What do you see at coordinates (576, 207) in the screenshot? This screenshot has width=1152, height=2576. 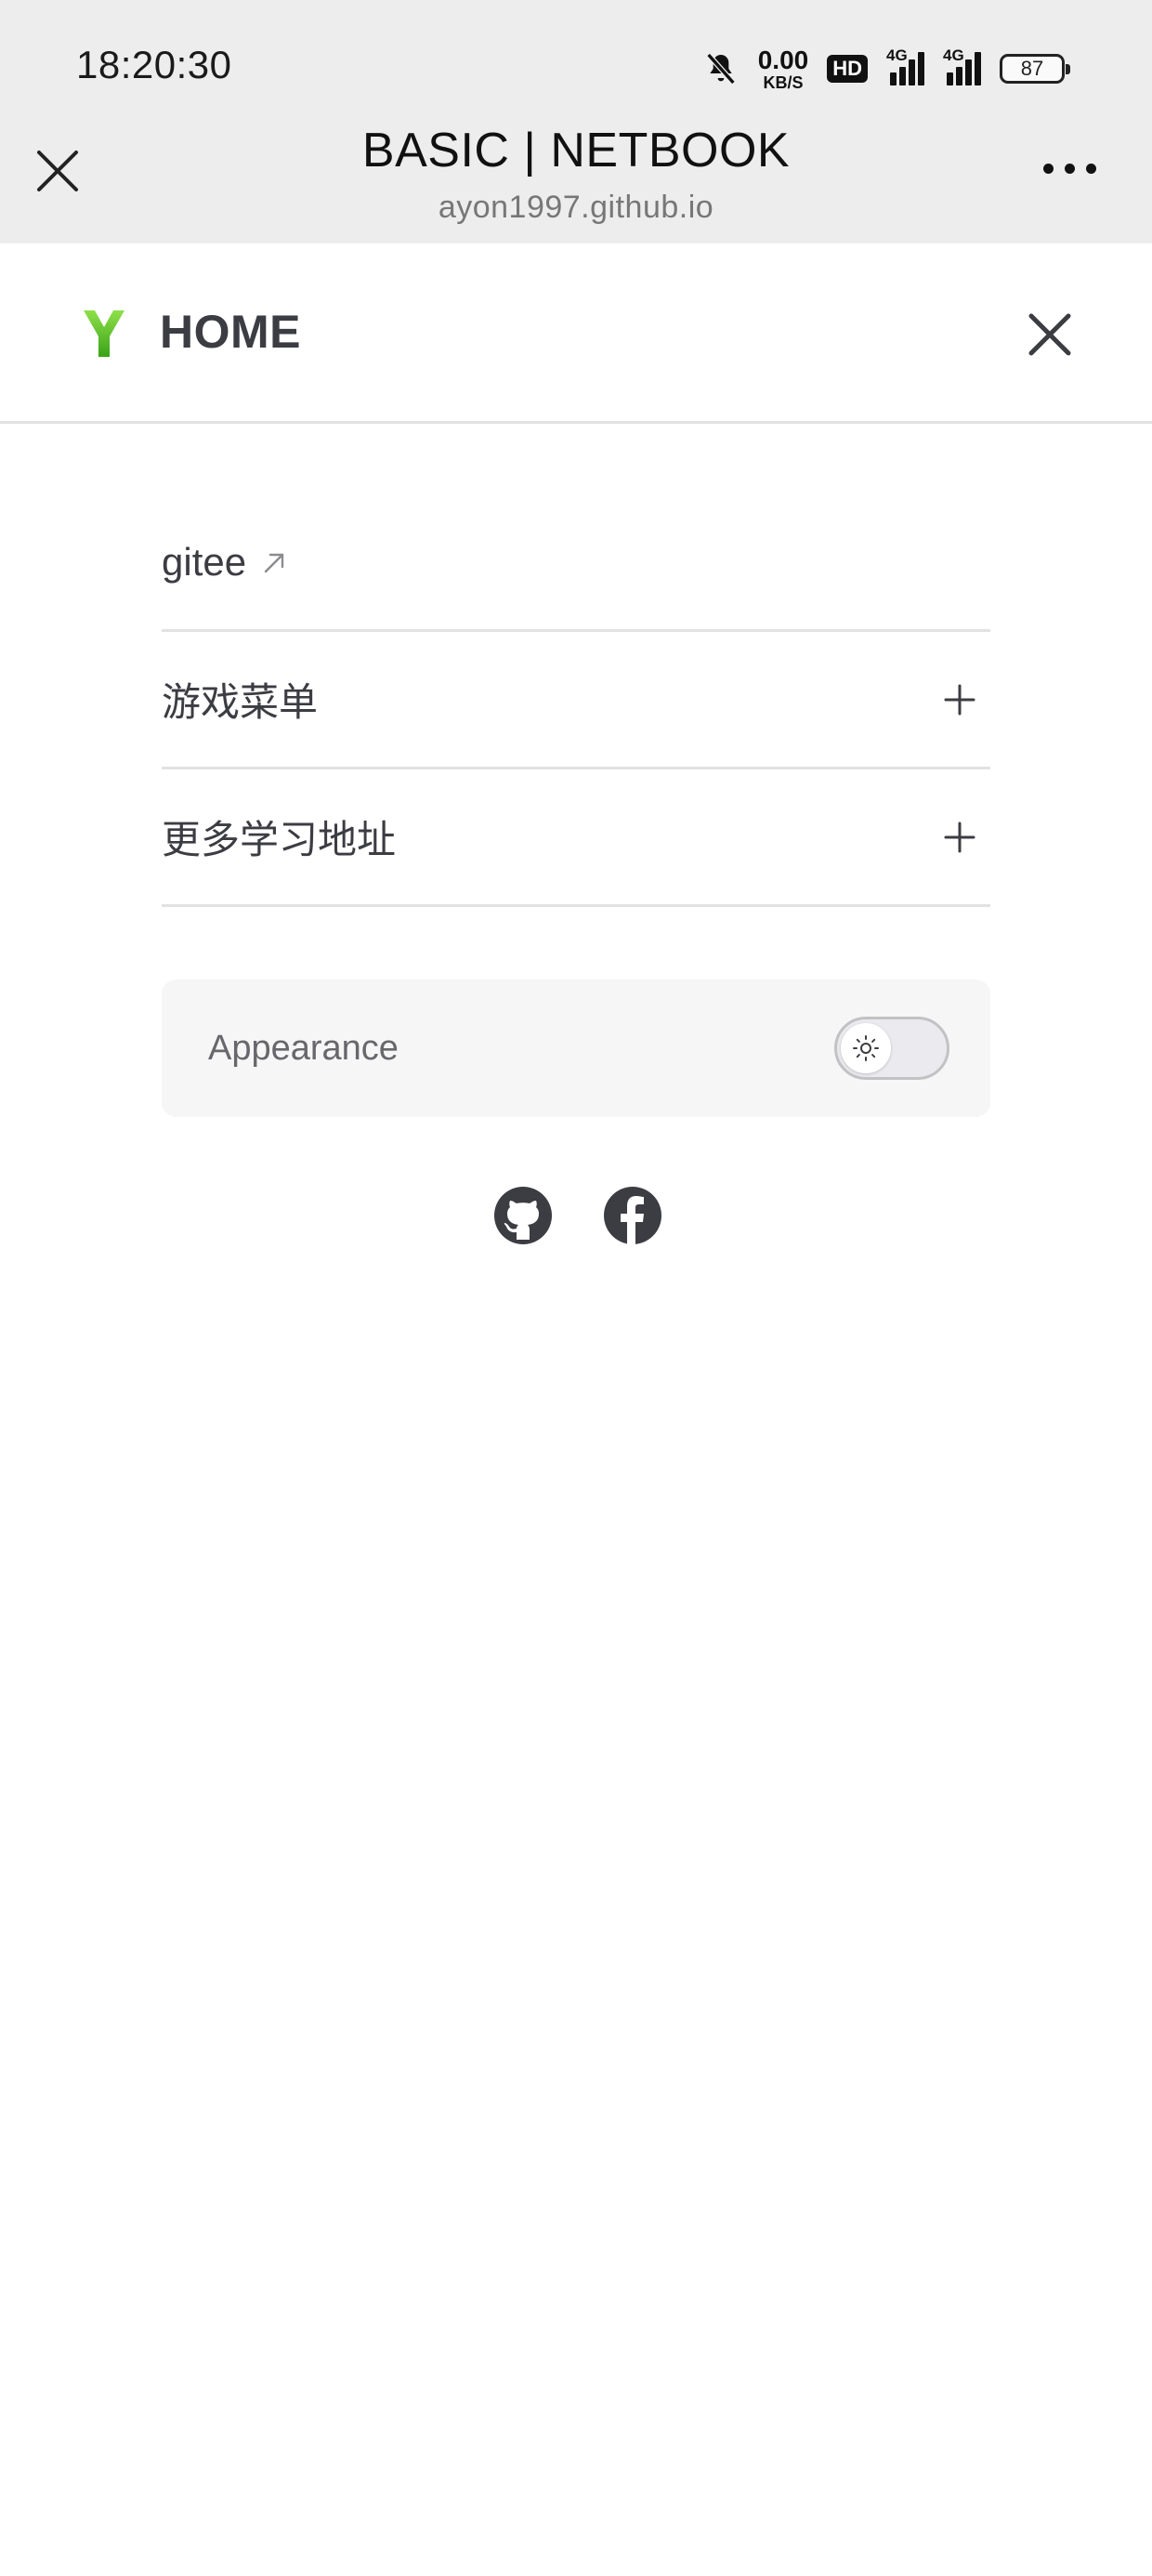 I see `browser-url: ayon1997.github.io` at bounding box center [576, 207].